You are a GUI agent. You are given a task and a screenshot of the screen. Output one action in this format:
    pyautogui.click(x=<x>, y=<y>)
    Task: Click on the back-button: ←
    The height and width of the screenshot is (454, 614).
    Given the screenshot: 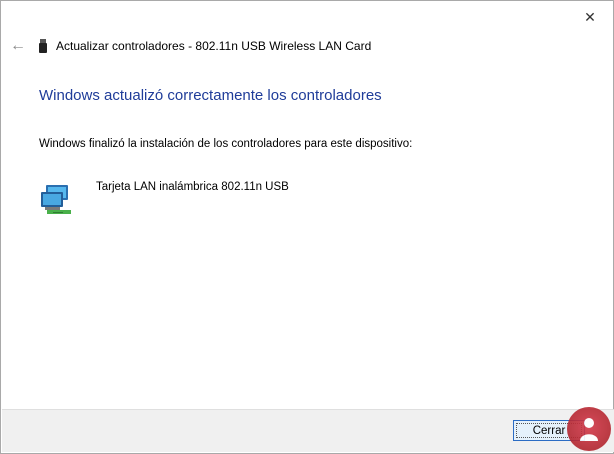 What is the action you would take?
    pyautogui.click(x=18, y=46)
    